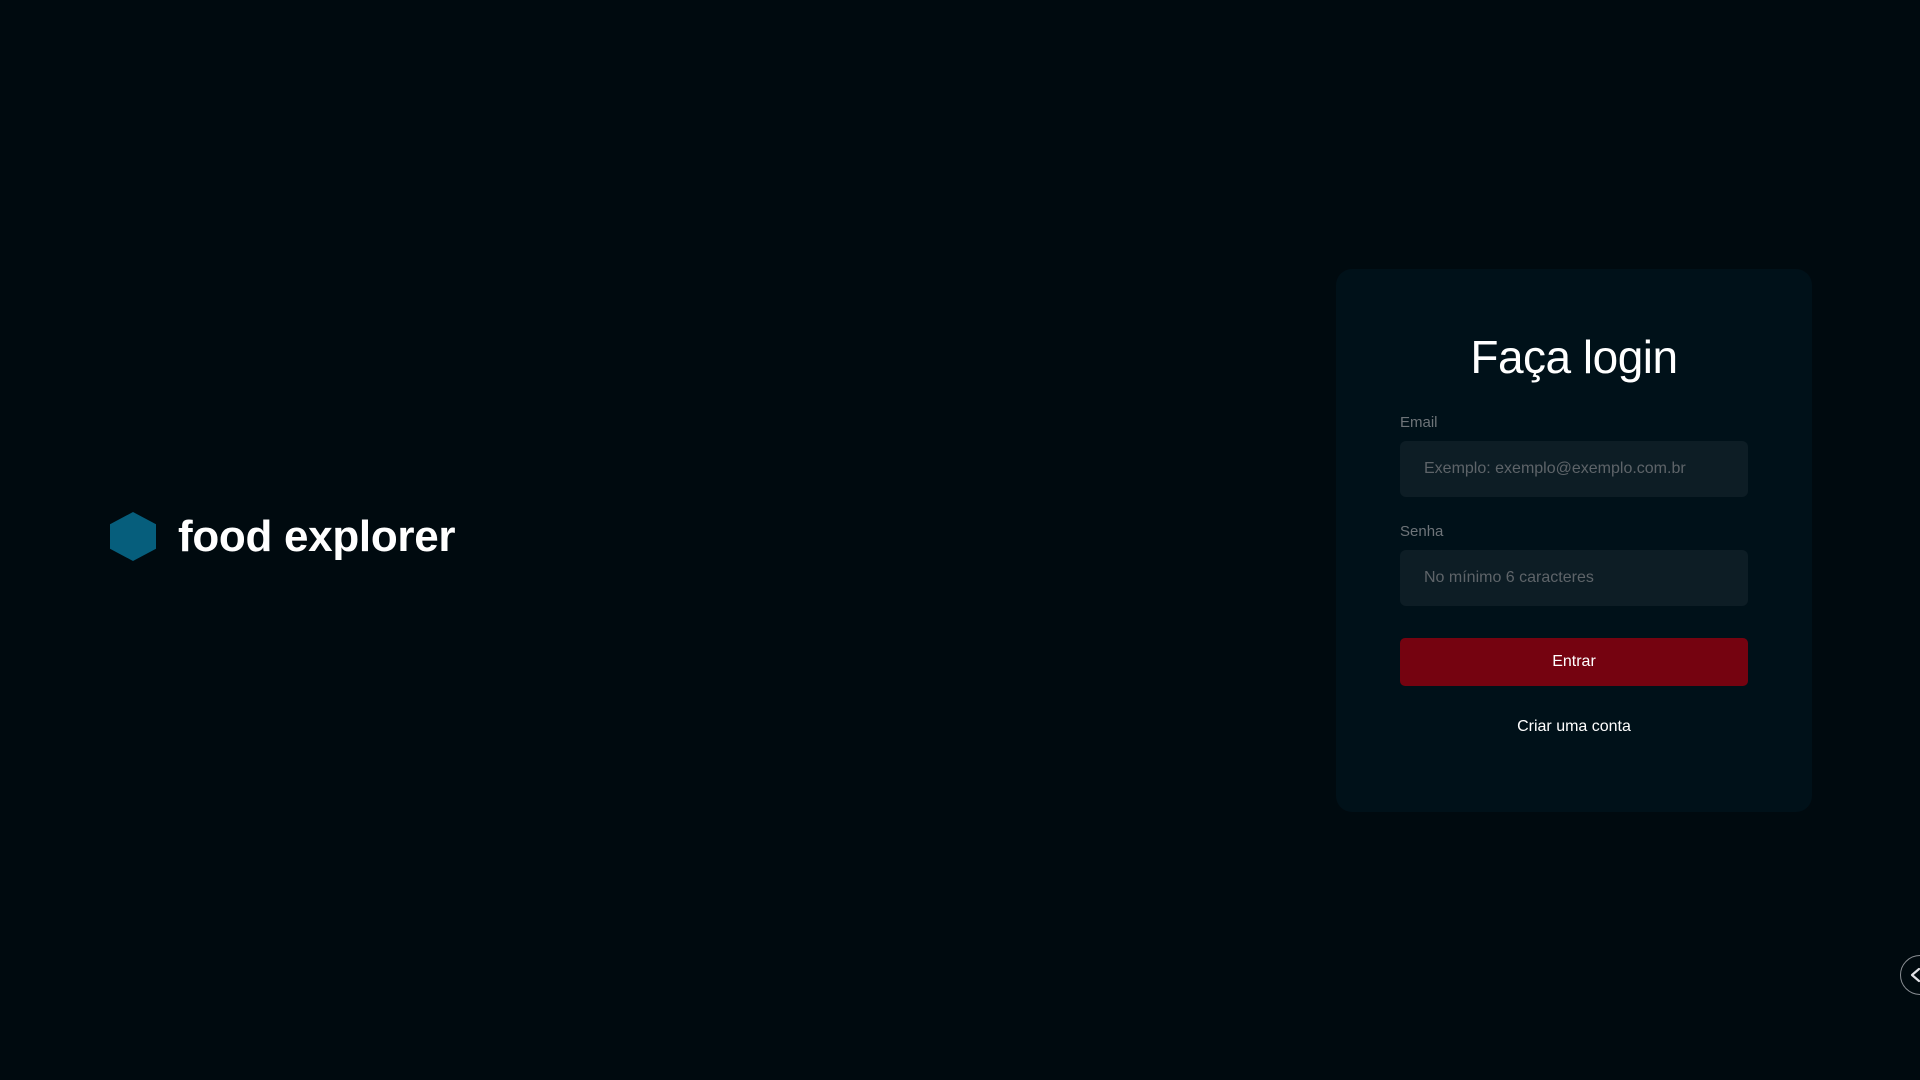  What do you see at coordinates (1574, 577) in the screenshot?
I see `password-field` at bounding box center [1574, 577].